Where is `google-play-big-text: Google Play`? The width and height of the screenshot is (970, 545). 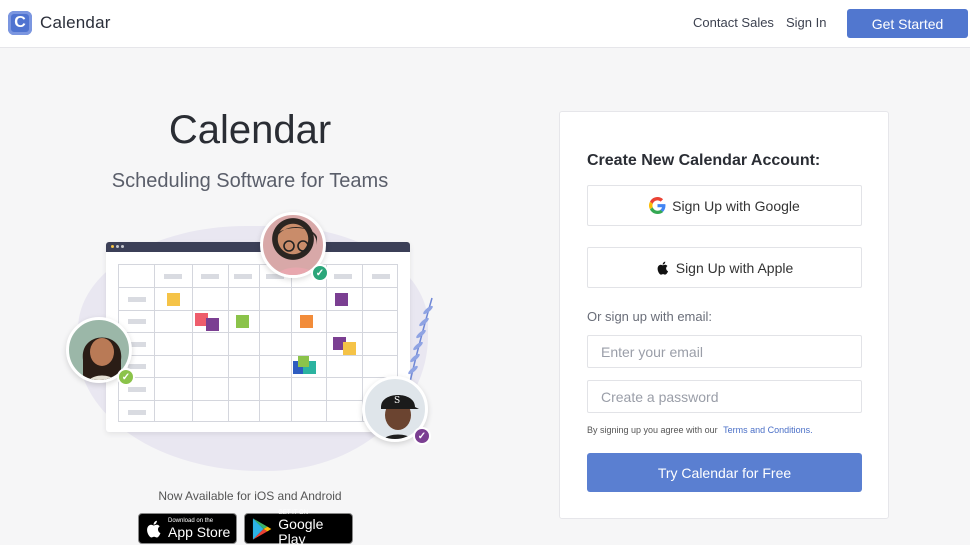
google-play-big-text: Google Play is located at coordinates (301, 530).